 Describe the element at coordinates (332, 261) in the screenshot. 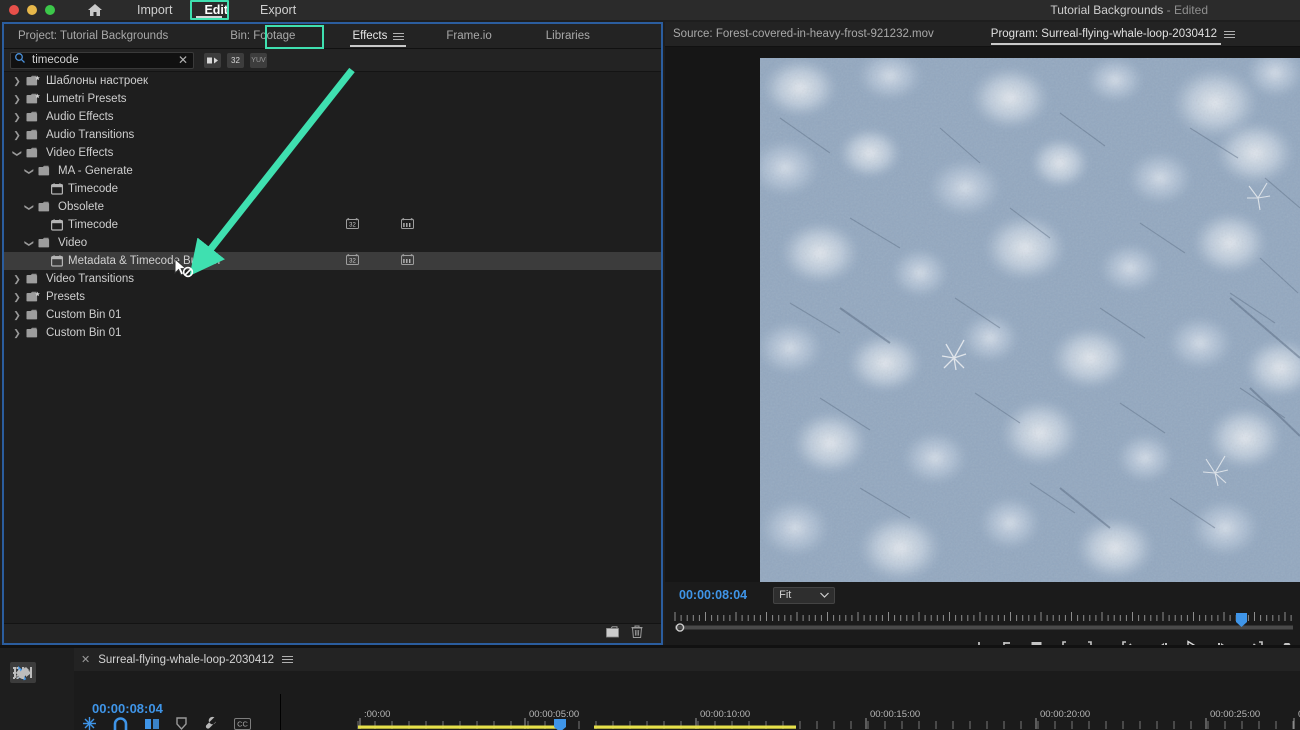

I see `tree-row-selected: Metadata & Timecode Burn-in 32` at that location.